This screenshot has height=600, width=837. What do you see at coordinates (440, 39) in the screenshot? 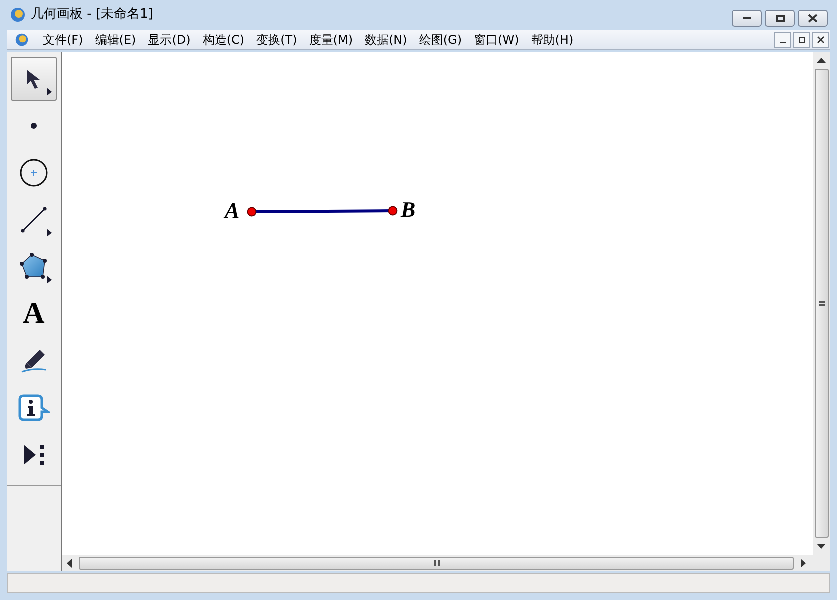
I see `menu-item: 绘图(G)` at bounding box center [440, 39].